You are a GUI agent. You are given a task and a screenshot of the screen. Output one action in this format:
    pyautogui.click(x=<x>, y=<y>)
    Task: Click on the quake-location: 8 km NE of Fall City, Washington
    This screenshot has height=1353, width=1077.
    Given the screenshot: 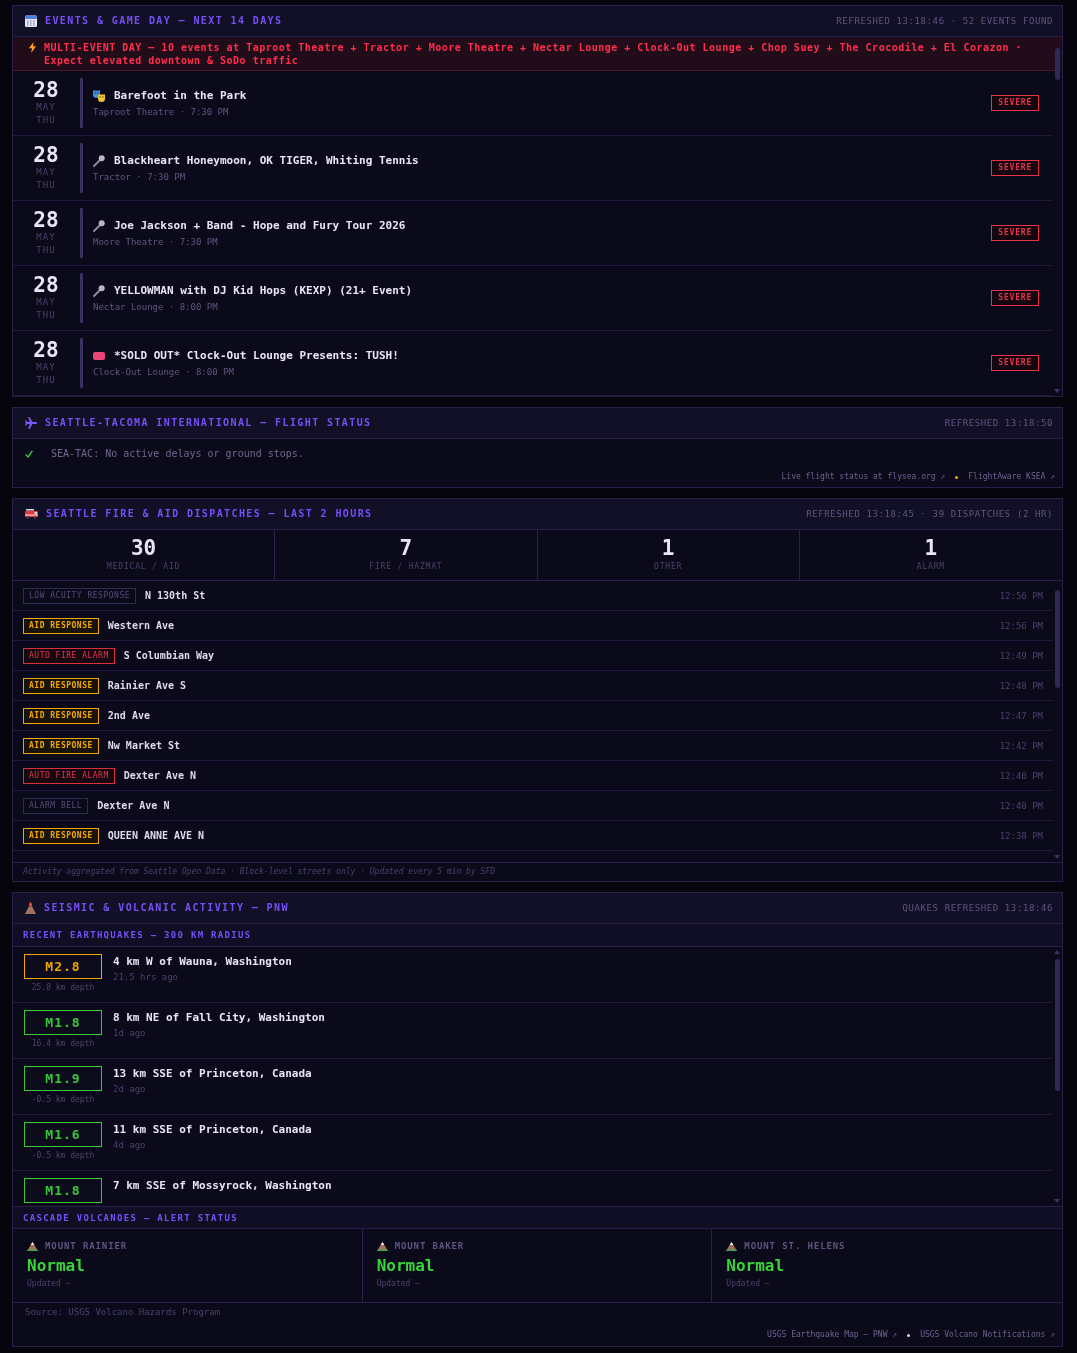 What is the action you would take?
    pyautogui.click(x=219, y=1018)
    